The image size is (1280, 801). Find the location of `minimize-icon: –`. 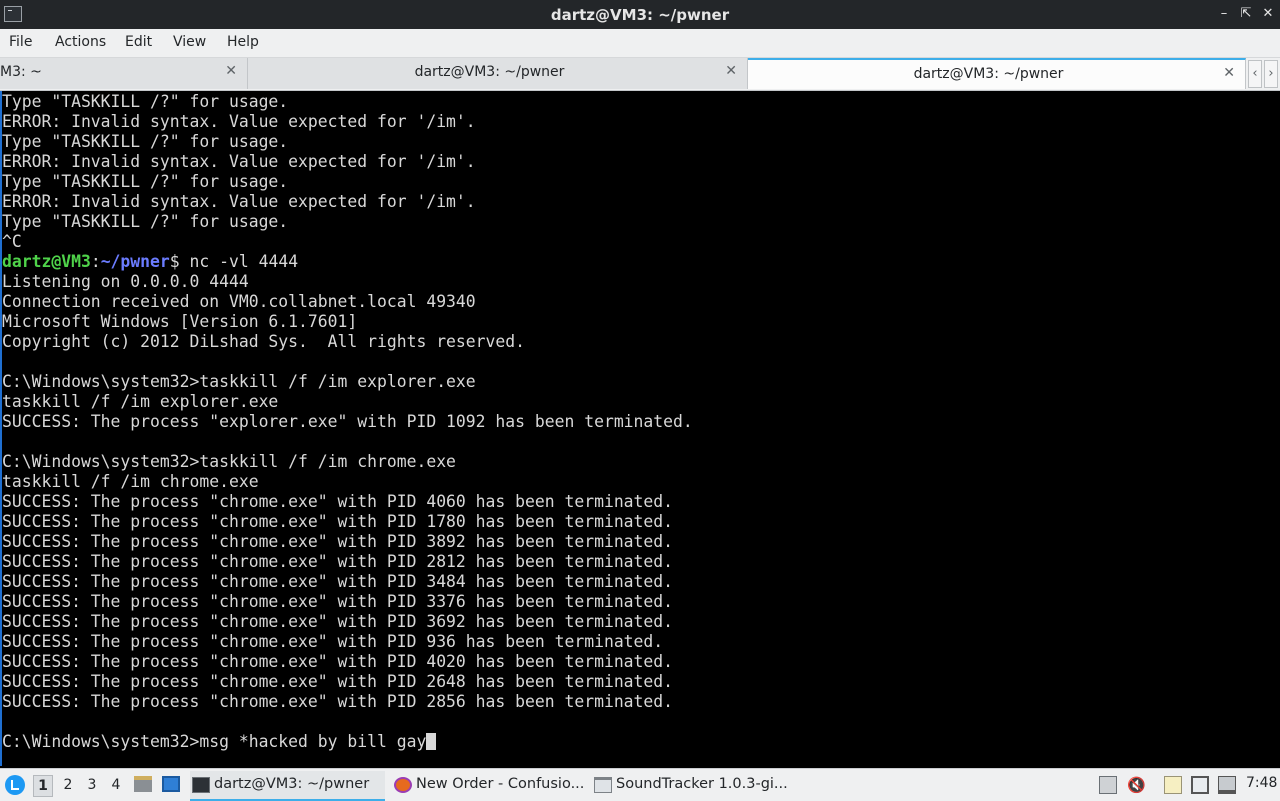

minimize-icon: – is located at coordinates (1224, 14).